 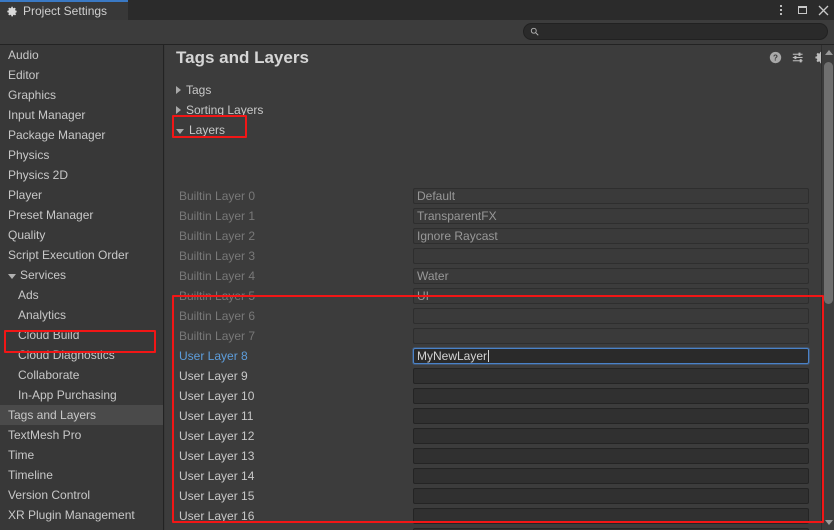 What do you see at coordinates (217, 396) in the screenshot?
I see `layer-name-label: User Layer 10` at bounding box center [217, 396].